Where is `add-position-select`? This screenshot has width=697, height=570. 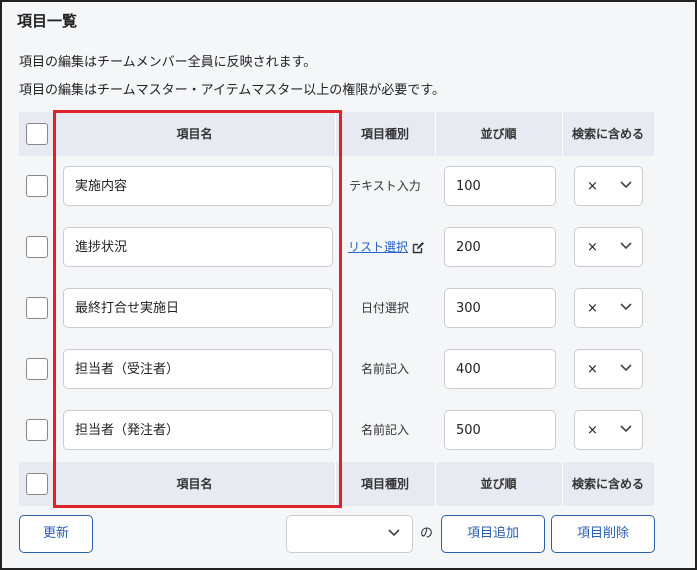 add-position-select is located at coordinates (349, 534).